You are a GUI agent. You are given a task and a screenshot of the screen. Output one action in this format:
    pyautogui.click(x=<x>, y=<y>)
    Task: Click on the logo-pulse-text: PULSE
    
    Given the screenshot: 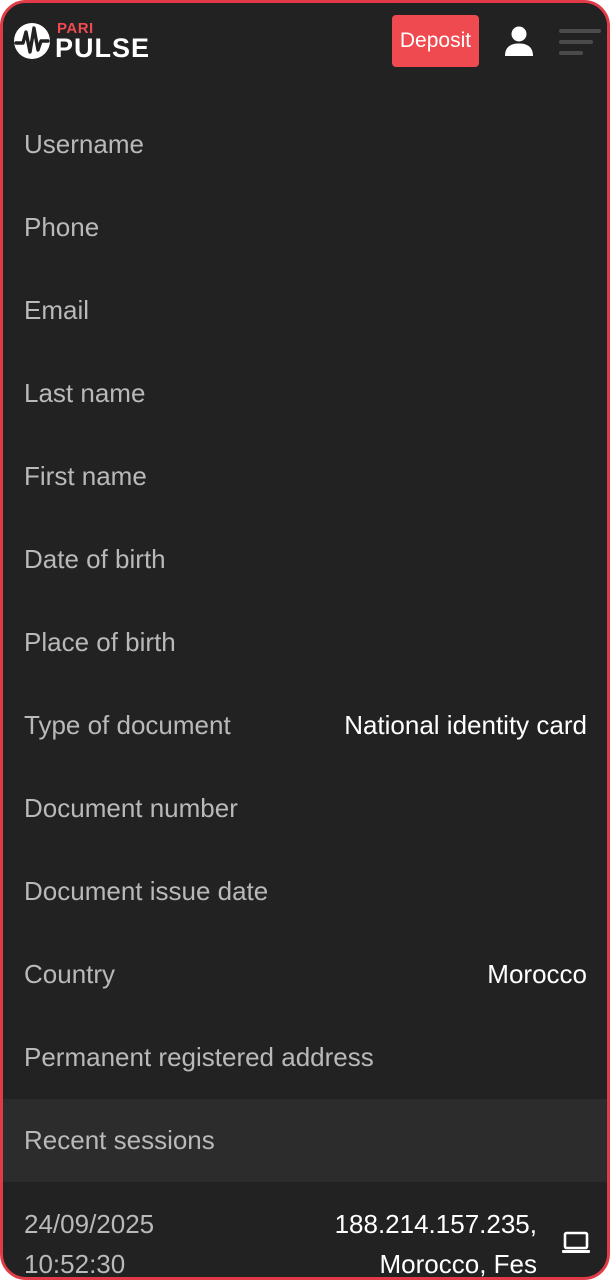 What is the action you would take?
    pyautogui.click(x=103, y=47)
    